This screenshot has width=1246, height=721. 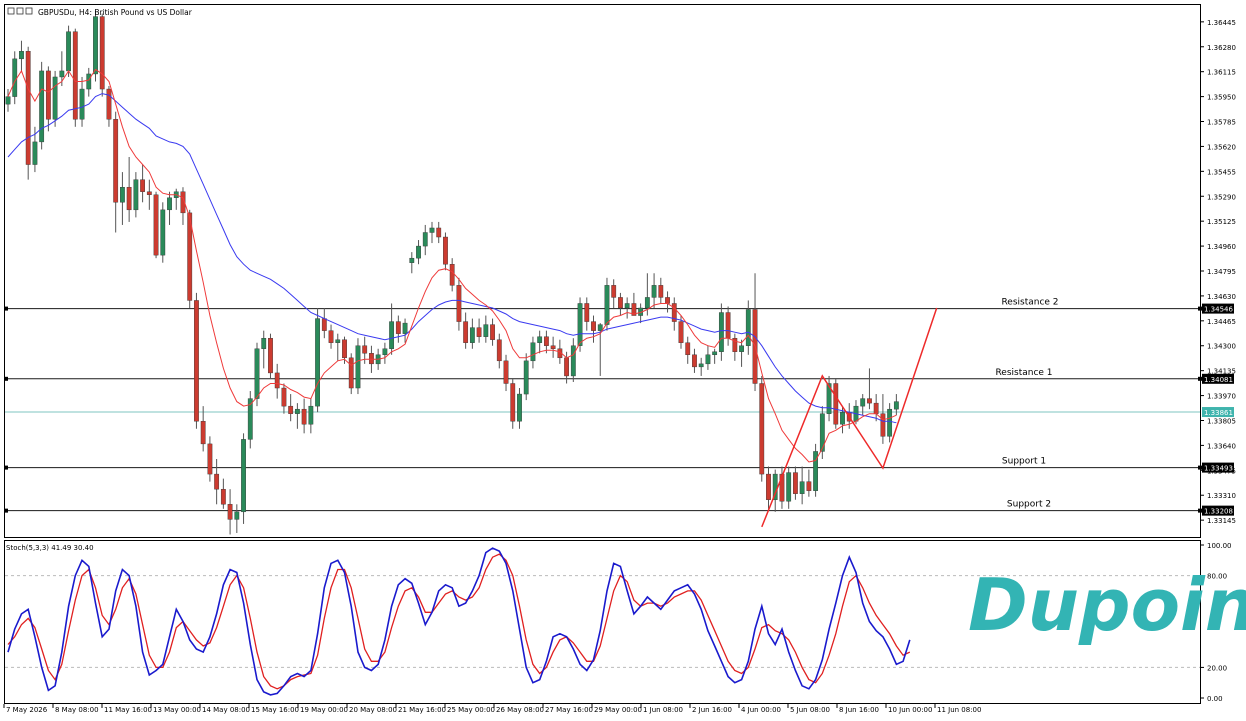 What do you see at coordinates (1221, 123) in the screenshot?
I see `price-tick-label: 1.35785` at bounding box center [1221, 123].